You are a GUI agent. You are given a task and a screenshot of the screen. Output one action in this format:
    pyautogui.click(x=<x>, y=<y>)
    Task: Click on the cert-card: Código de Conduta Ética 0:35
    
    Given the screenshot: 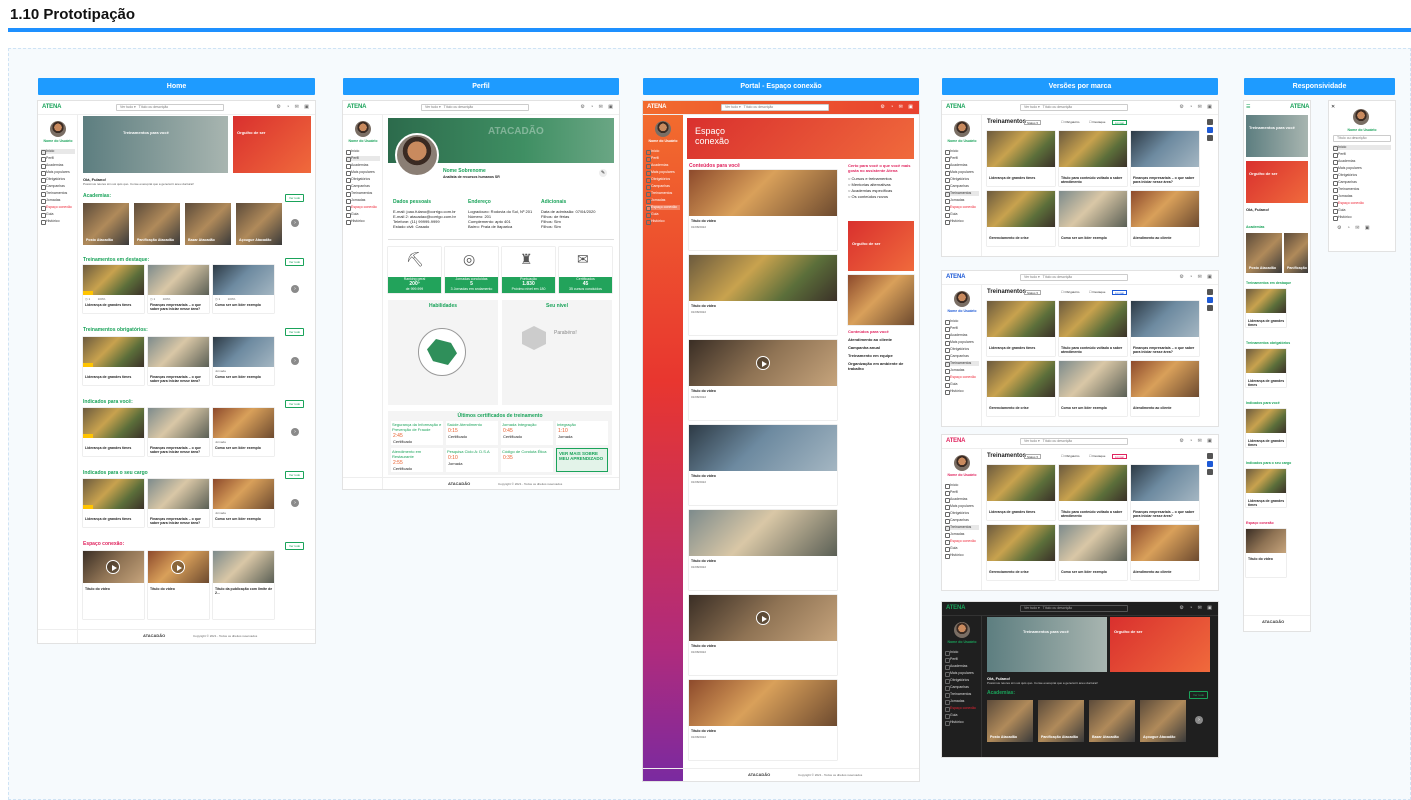 What is the action you would take?
    pyautogui.click(x=527, y=460)
    